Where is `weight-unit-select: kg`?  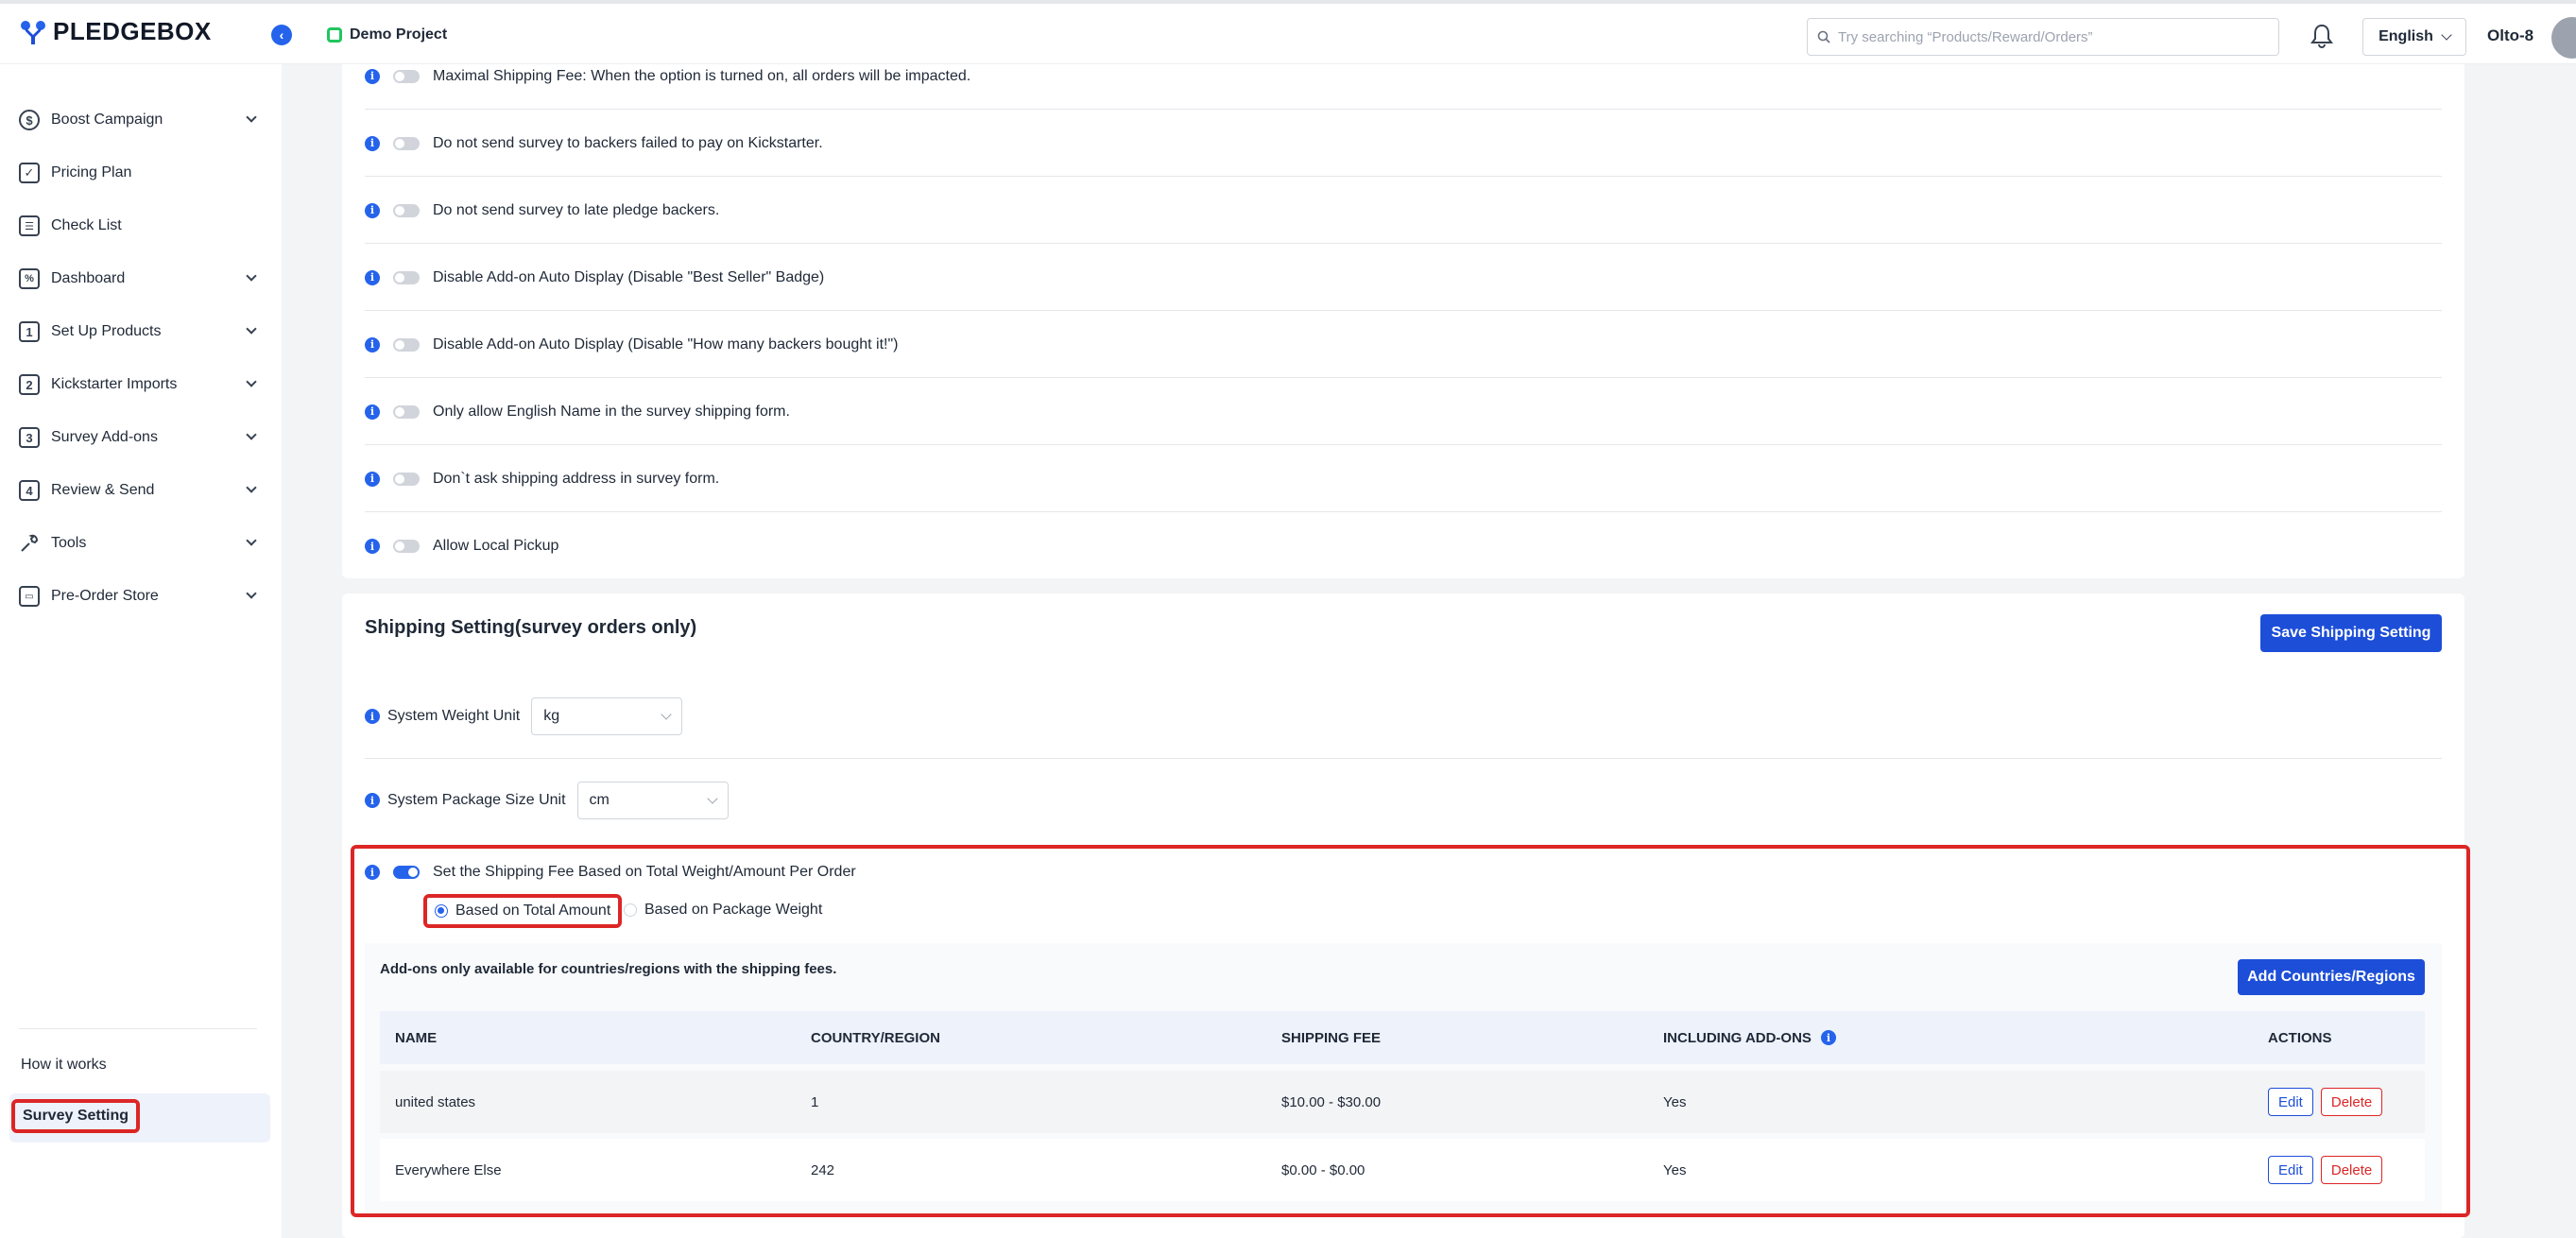 weight-unit-select: kg is located at coordinates (607, 716).